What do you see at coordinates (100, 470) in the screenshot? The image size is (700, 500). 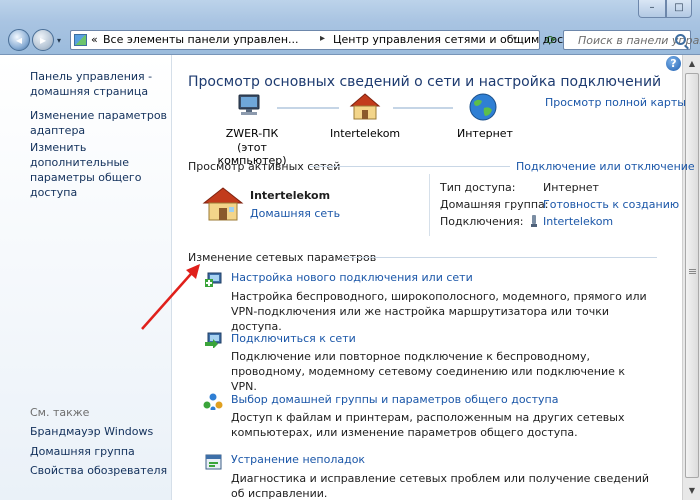 I see `see-also-internet-options: Свойства обозревателя` at bounding box center [100, 470].